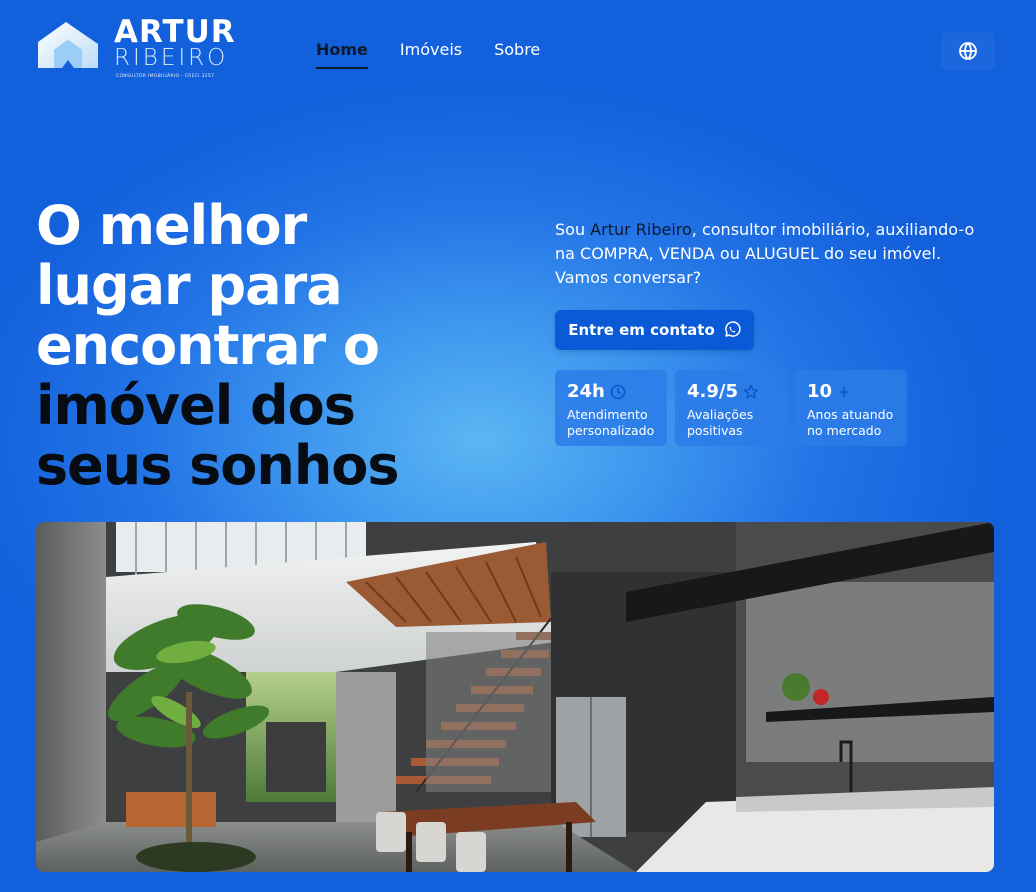 The width and height of the screenshot is (1036, 892). Describe the element at coordinates (586, 391) in the screenshot. I see `stat-value: 24h` at that location.